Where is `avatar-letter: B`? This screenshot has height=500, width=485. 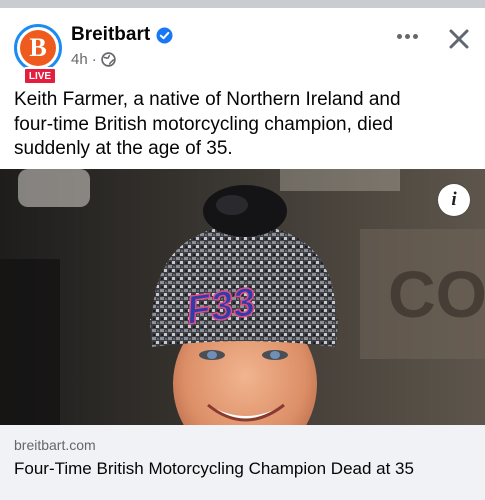 avatar-letter: B is located at coordinates (38, 47).